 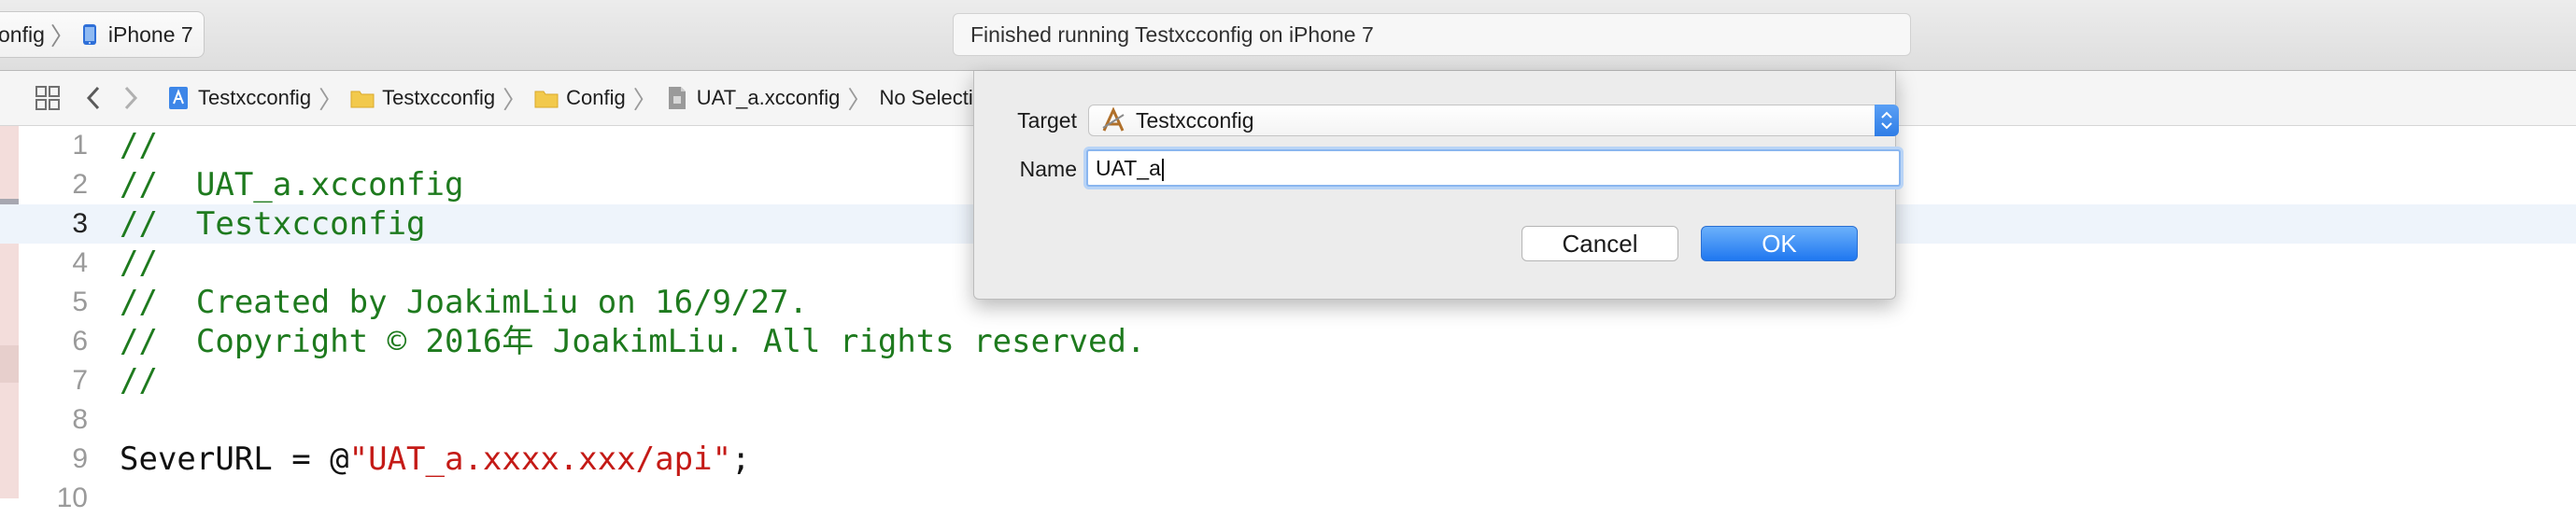 I want to click on code-text: // UAT_a.xcconfig, so click(x=292, y=184).